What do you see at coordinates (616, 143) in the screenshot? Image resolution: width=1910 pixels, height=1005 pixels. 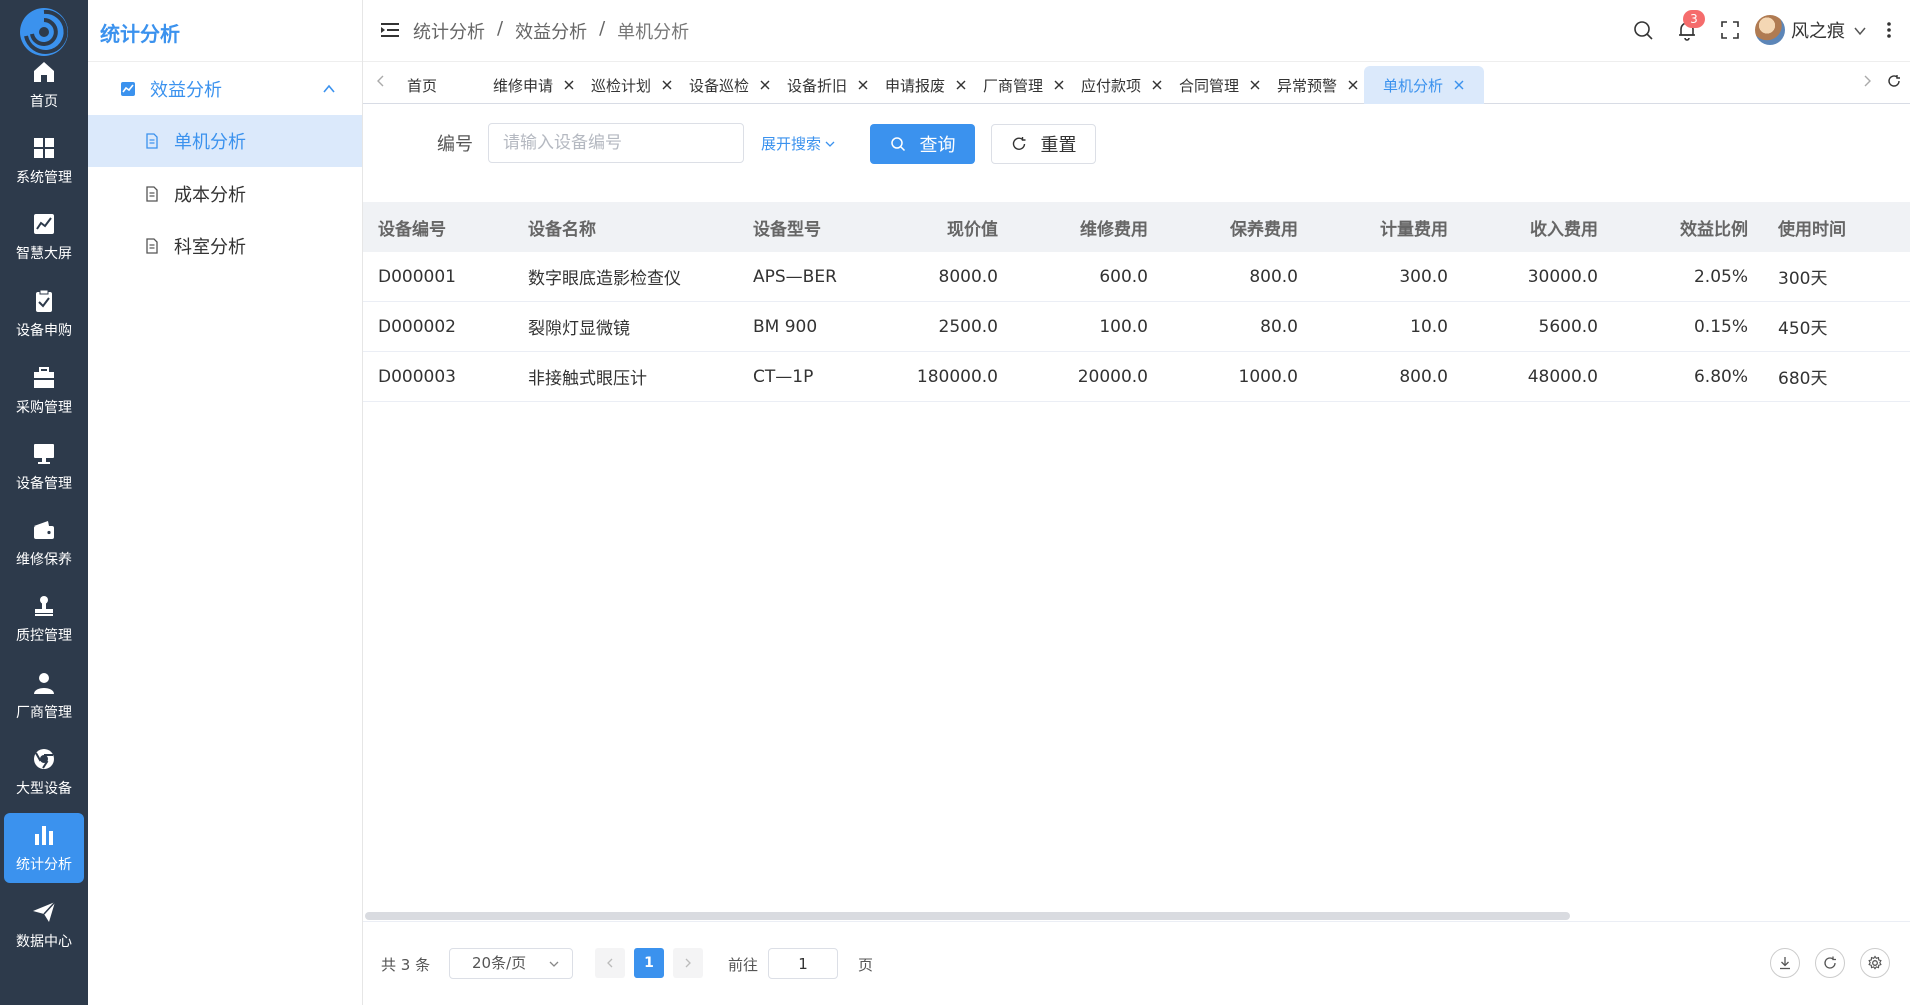 I see `code-input` at bounding box center [616, 143].